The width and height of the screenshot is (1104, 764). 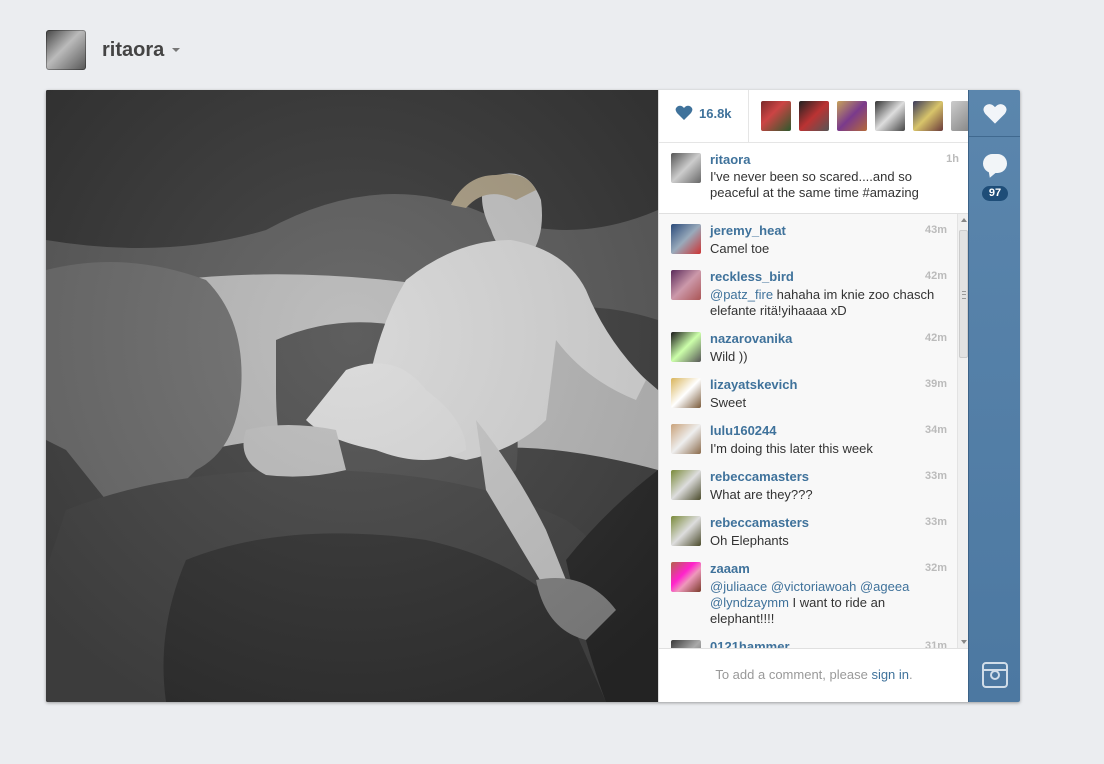 I want to click on caption-avatar, so click(x=686, y=168).